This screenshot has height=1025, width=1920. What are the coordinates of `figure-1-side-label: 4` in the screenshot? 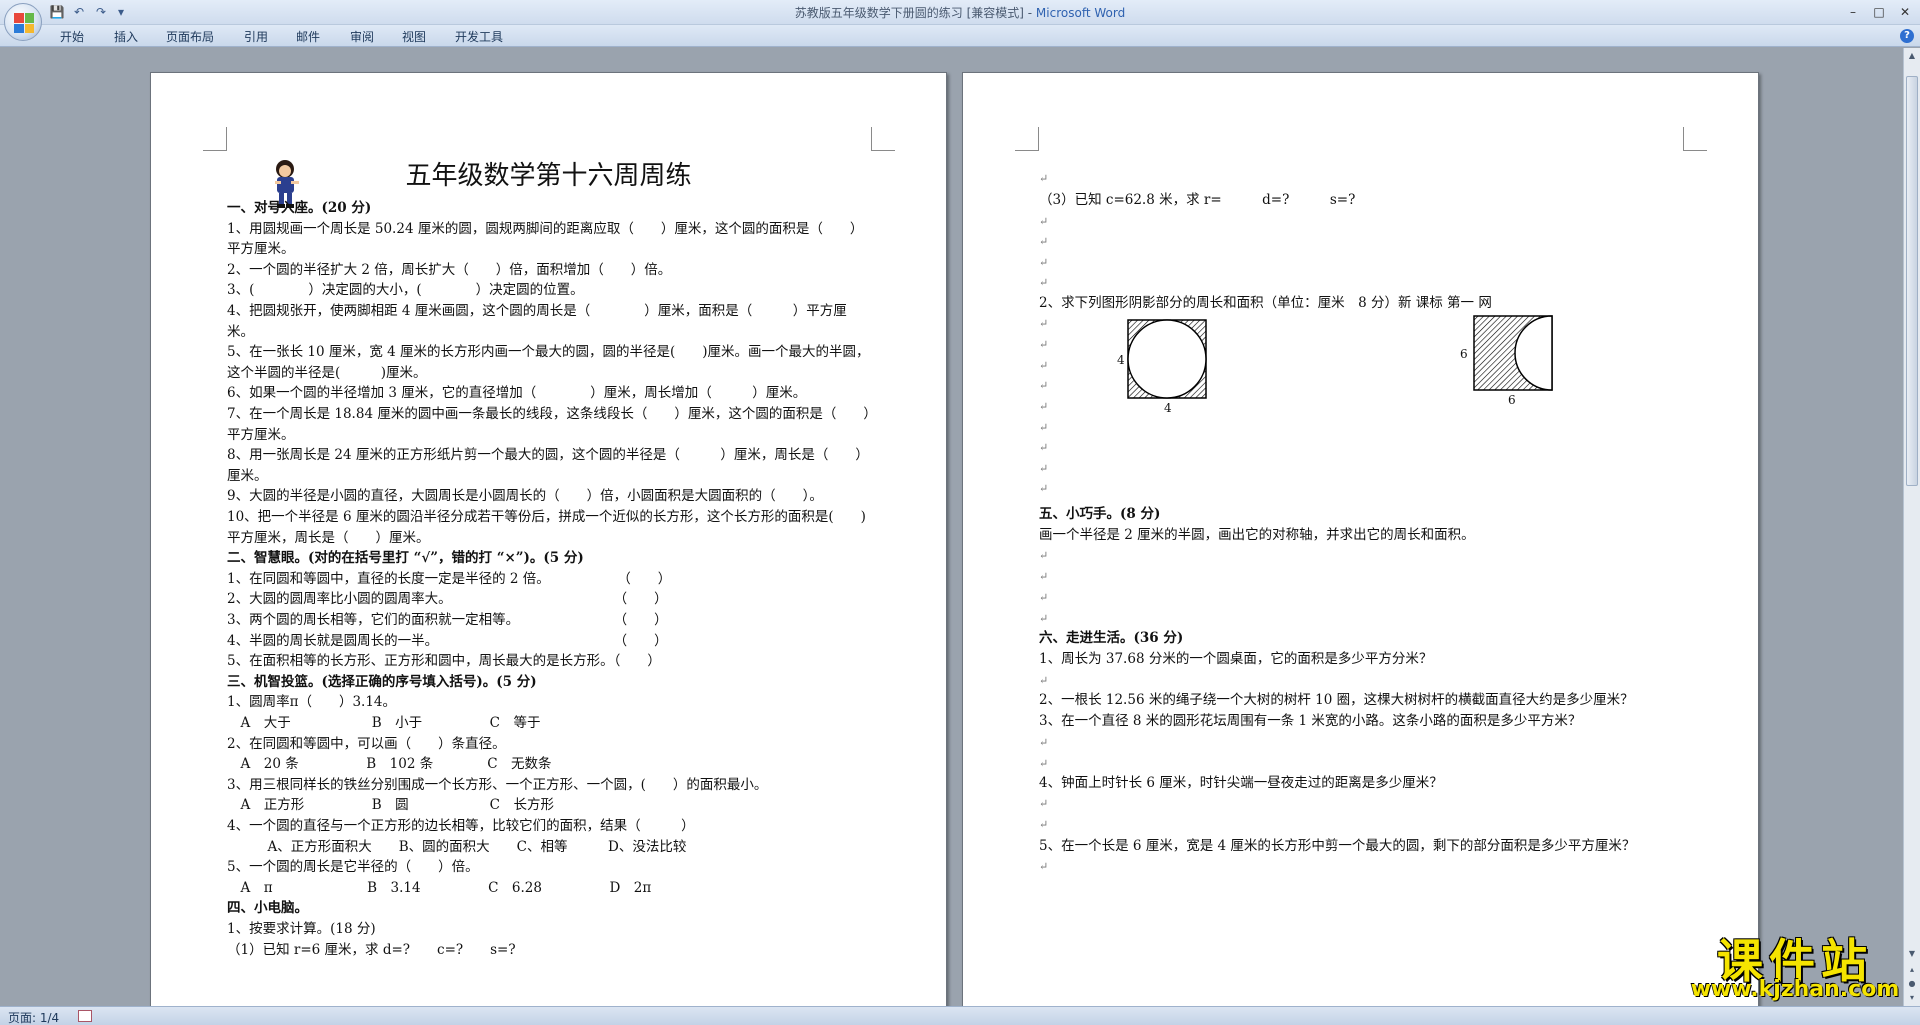 It's located at (1121, 360).